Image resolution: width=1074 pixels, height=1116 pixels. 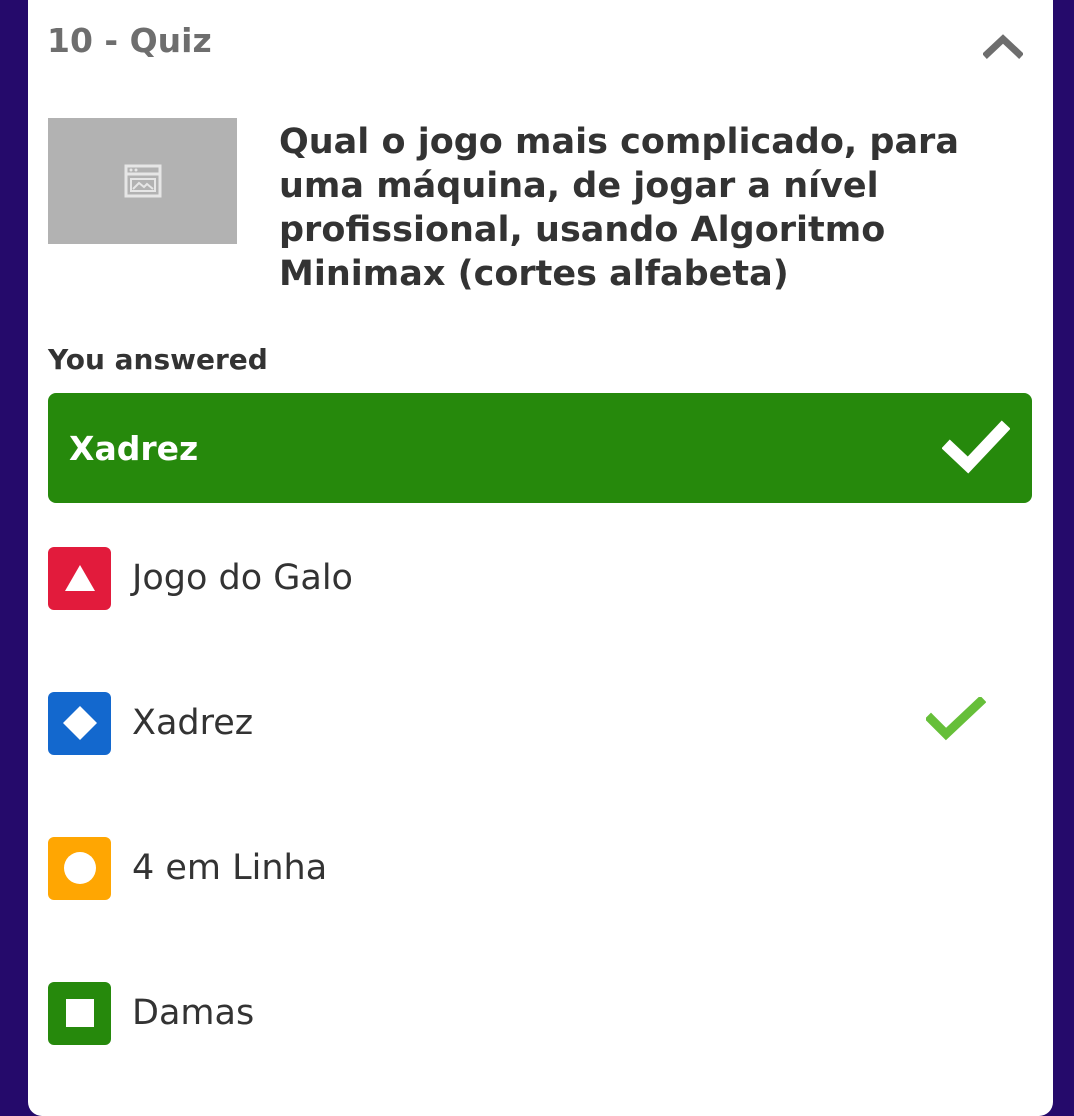 What do you see at coordinates (540, 868) in the screenshot?
I see `option-4-em-linha: 4 em Linha` at bounding box center [540, 868].